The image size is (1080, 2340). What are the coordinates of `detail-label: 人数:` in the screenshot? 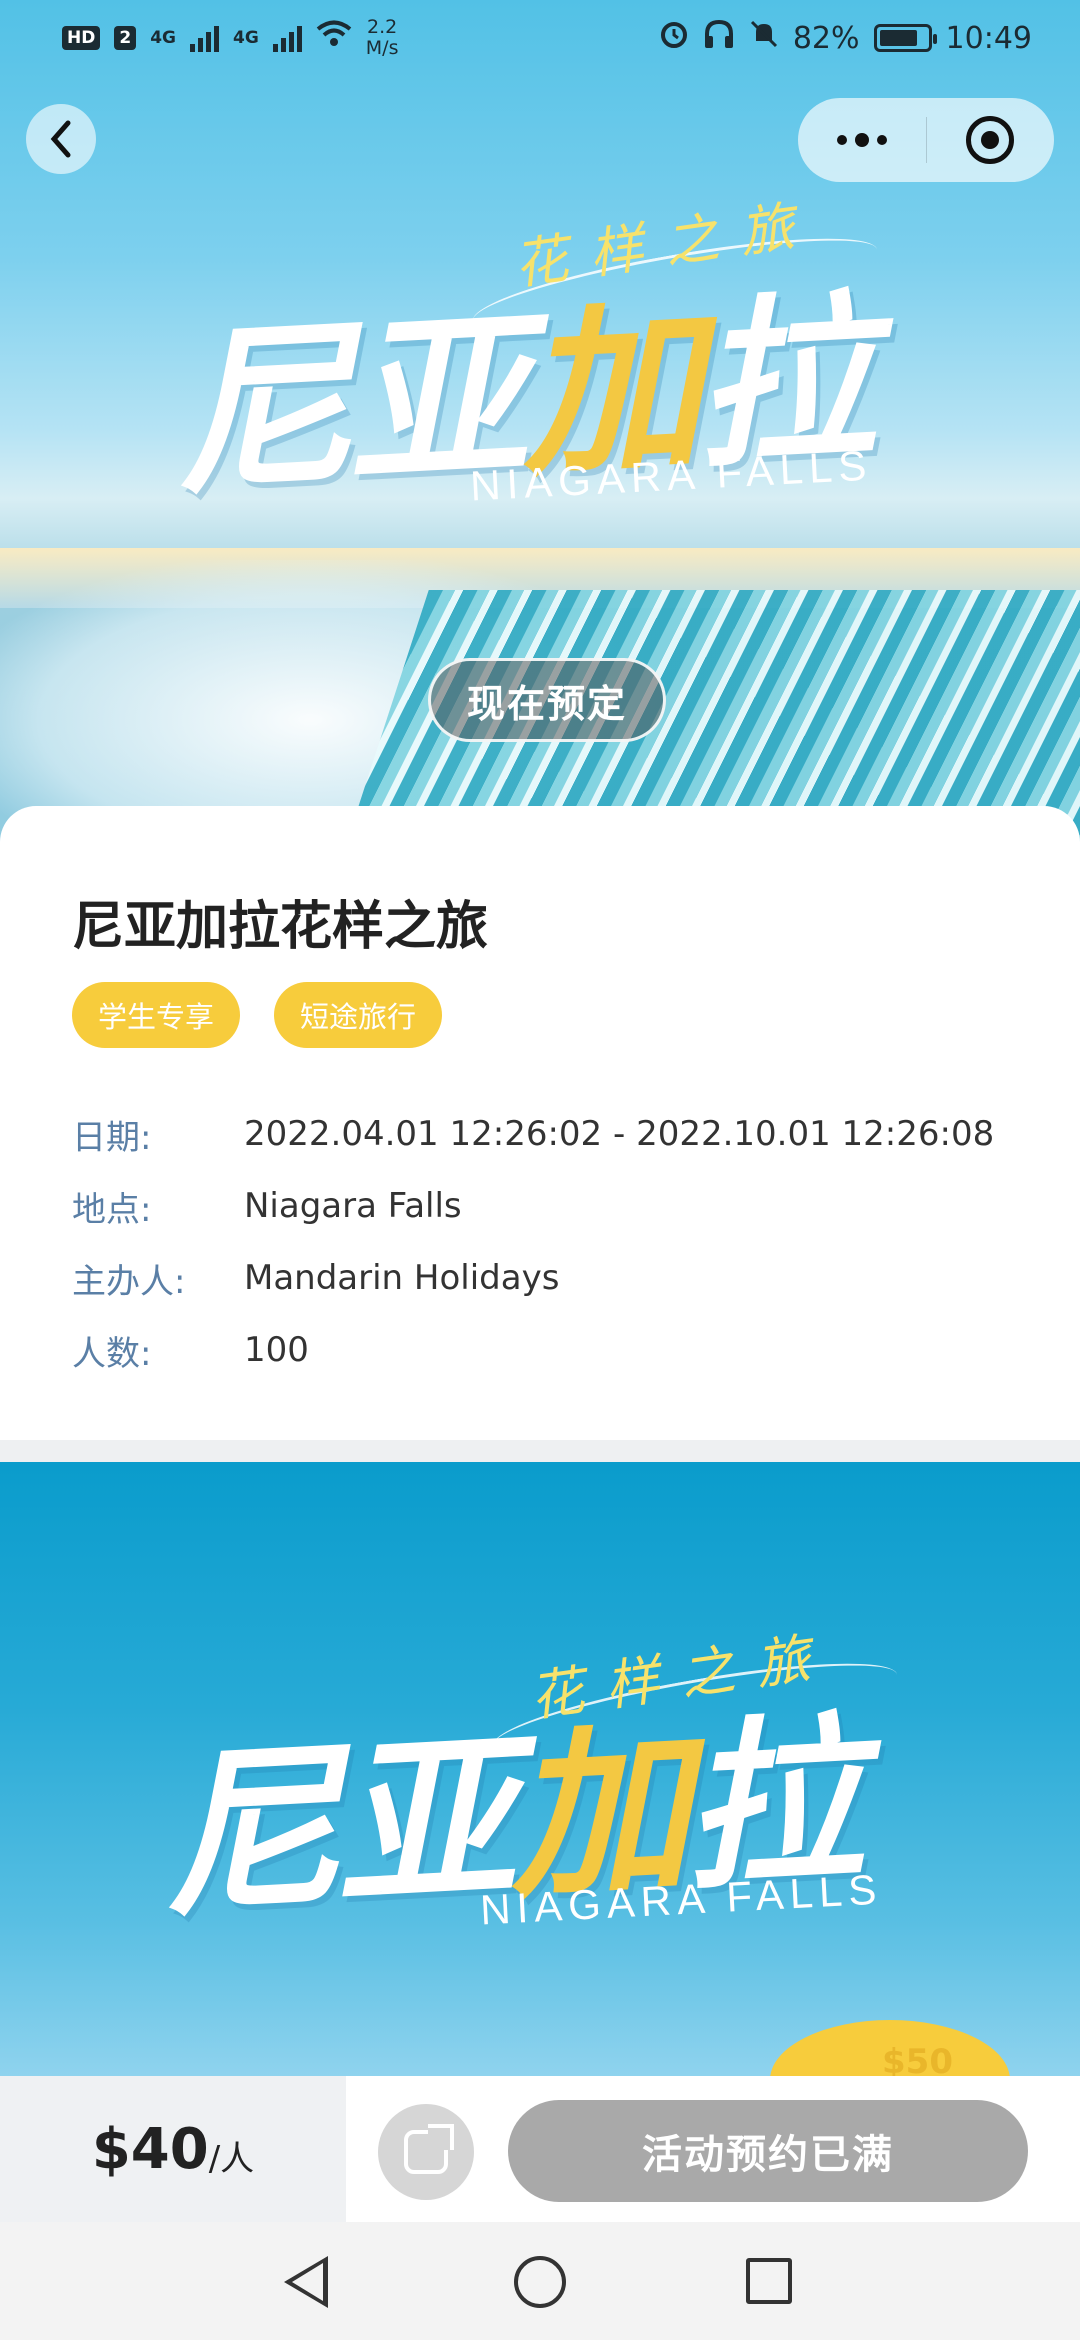 It's located at (112, 1353).